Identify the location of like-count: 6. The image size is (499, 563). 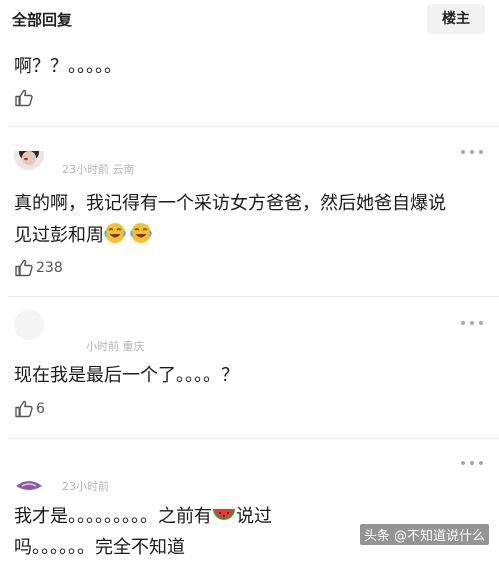
(40, 409).